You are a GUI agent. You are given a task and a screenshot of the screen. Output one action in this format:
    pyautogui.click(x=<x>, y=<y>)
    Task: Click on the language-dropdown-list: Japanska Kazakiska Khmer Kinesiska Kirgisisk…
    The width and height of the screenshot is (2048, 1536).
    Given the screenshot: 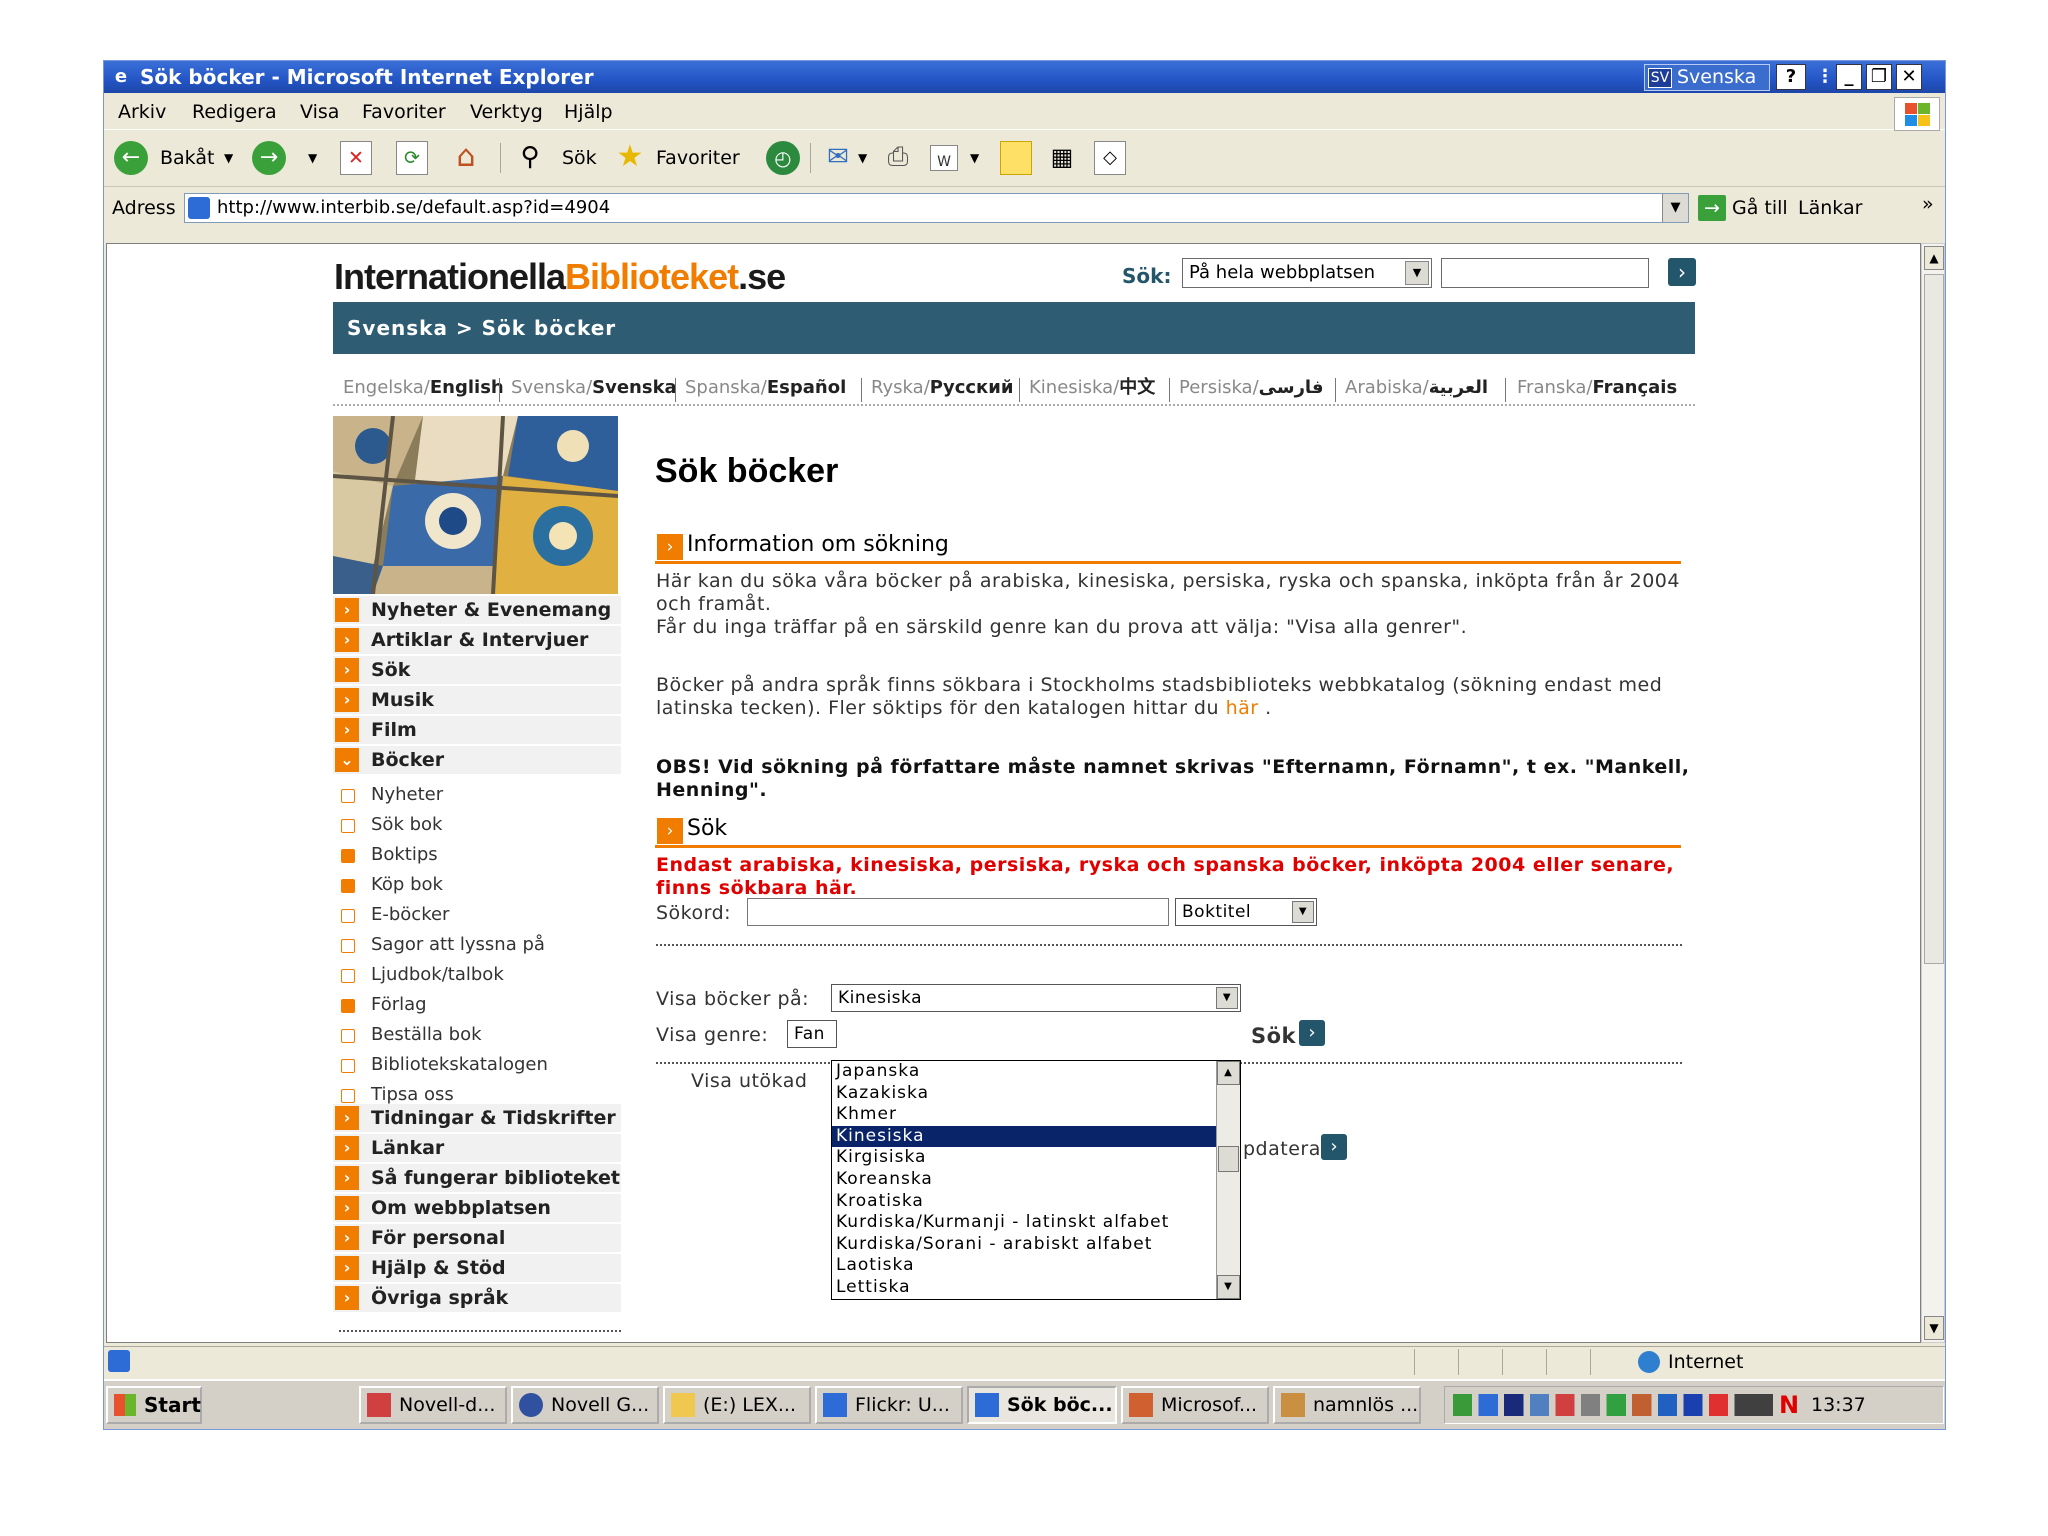 What is the action you would take?
    pyautogui.click(x=1036, y=1180)
    